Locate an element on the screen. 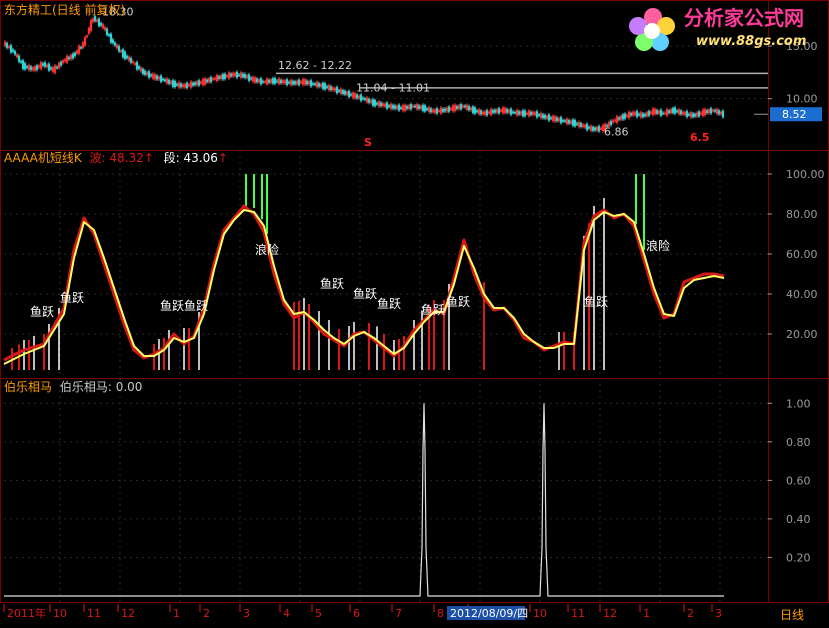 Image resolution: width=829 pixels, height=628 pixels. time-axis-label: 10 is located at coordinates (60, 613).